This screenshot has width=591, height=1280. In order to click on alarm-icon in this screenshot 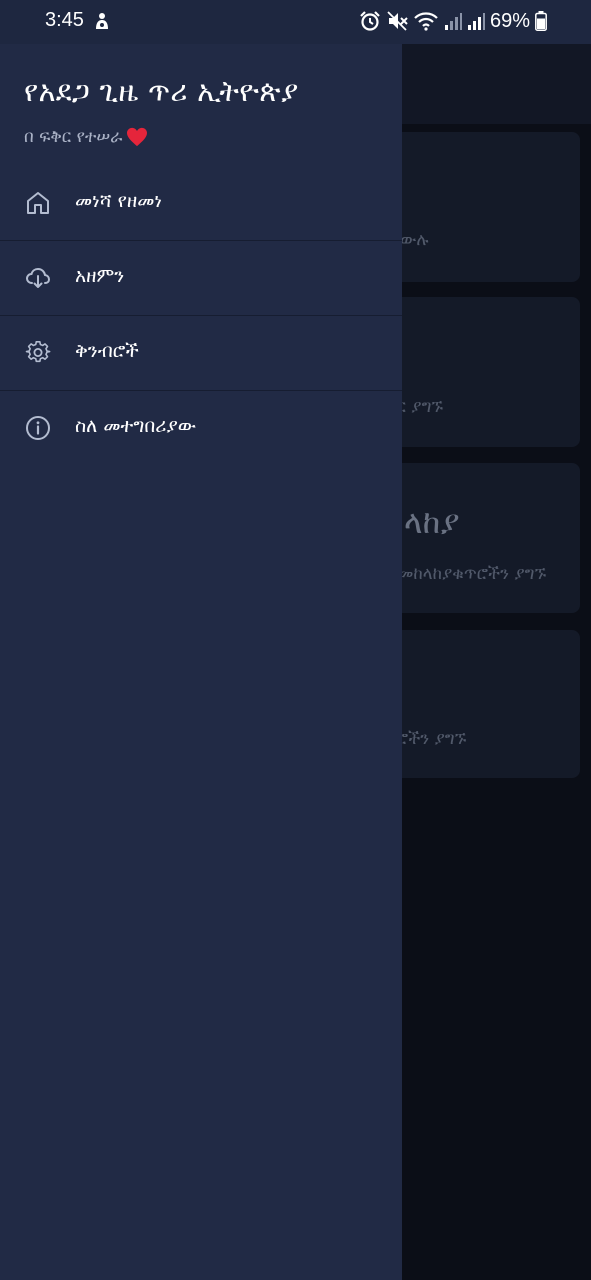, I will do `click(370, 21)`.